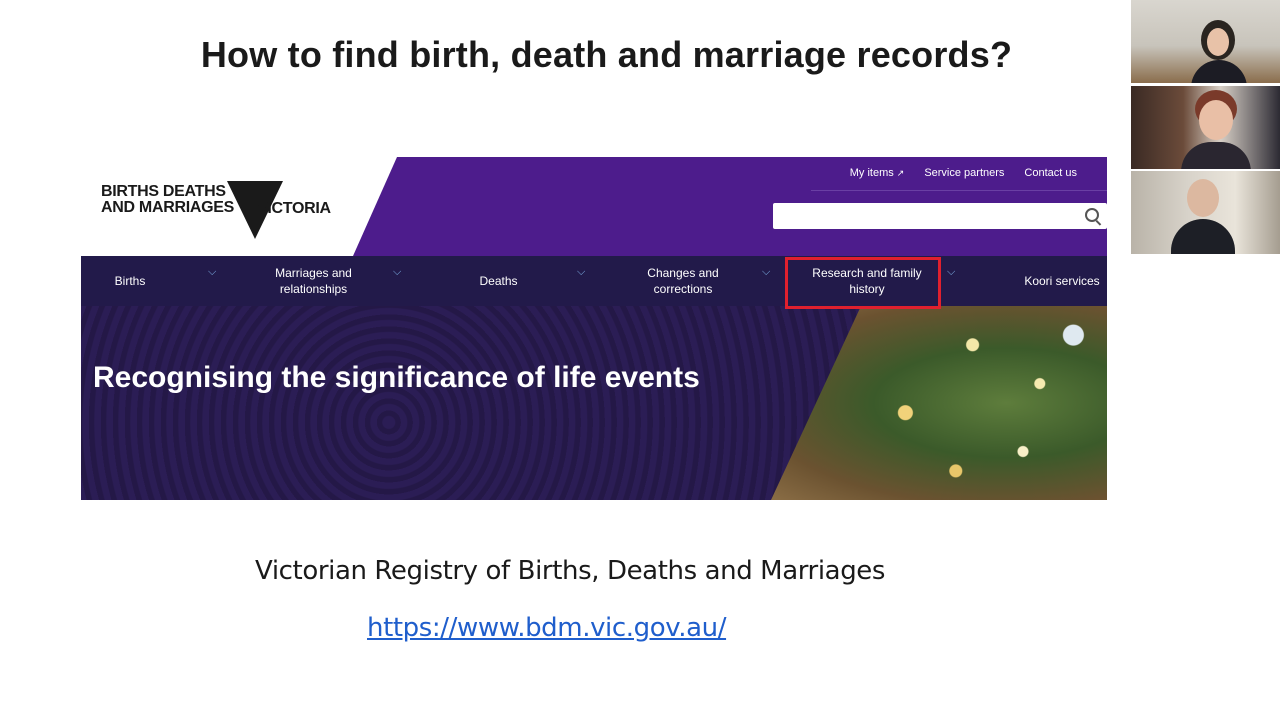 This screenshot has width=1280, height=720. I want to click on bdm-logo: BIRTHS DEATHS AND MARRIAGES, so click(167, 200).